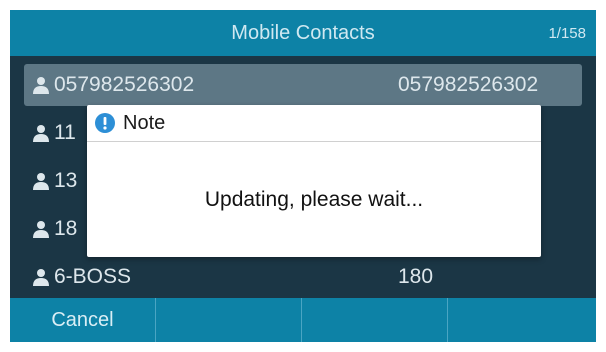 The height and width of the screenshot is (352, 606). What do you see at coordinates (144, 123) in the screenshot?
I see `dialog-title: Note` at bounding box center [144, 123].